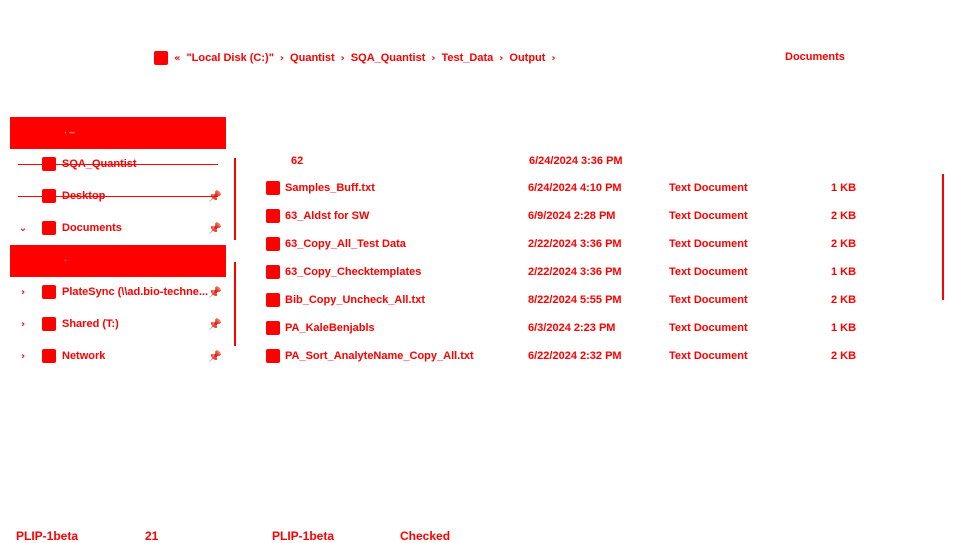  Describe the element at coordinates (575, 188) in the screenshot. I see `file-date: 6/24/2024 4:10 PM` at that location.